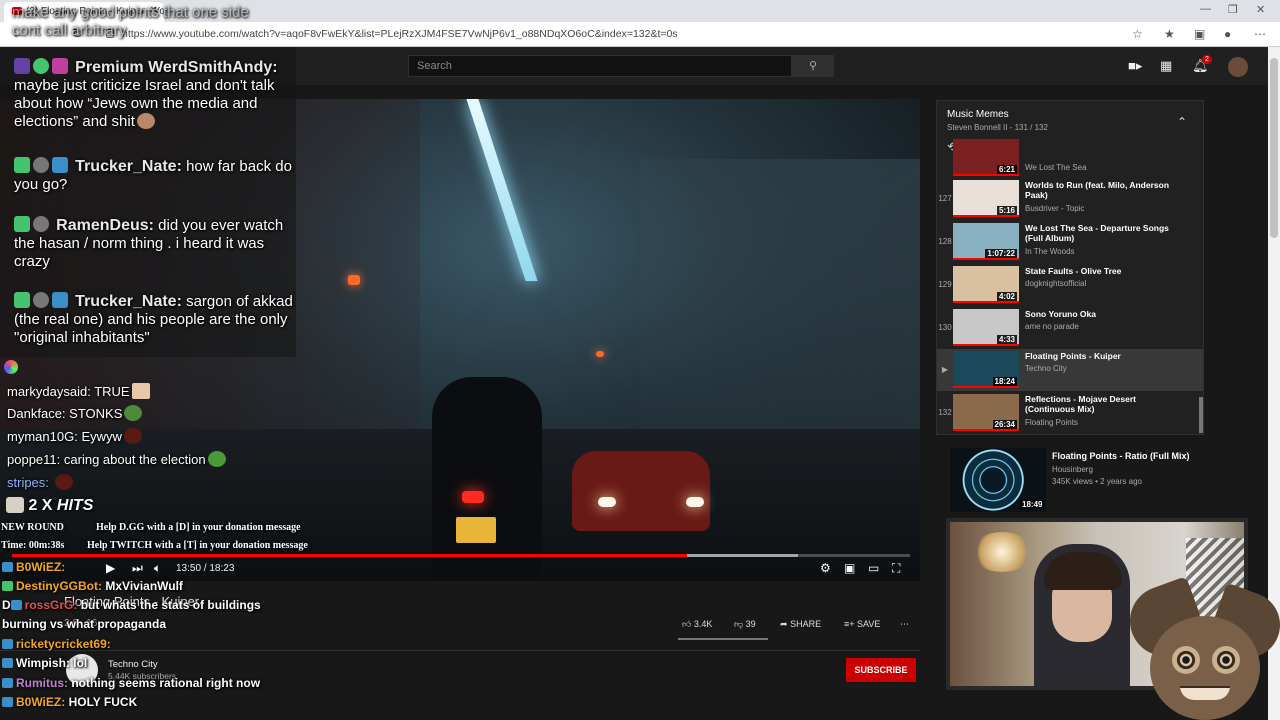 This screenshot has height=720, width=1280. I want to click on playlist-scrollbar, so click(1201, 415).